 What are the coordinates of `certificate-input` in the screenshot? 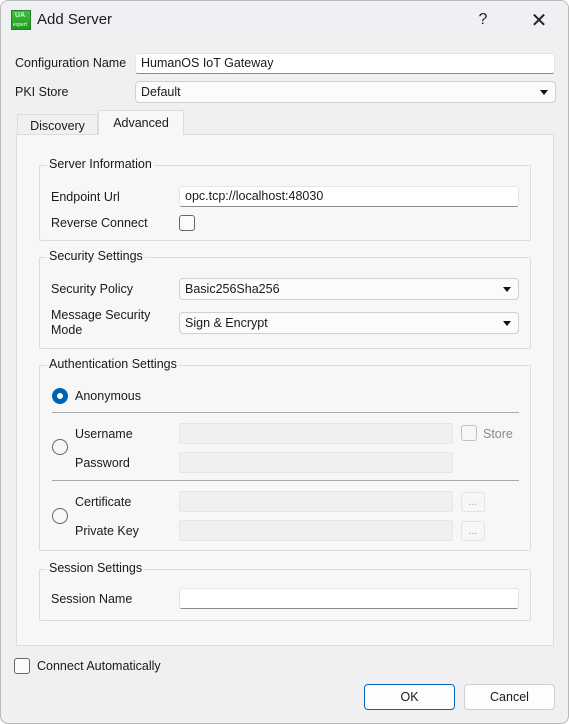 It's located at (316, 501).